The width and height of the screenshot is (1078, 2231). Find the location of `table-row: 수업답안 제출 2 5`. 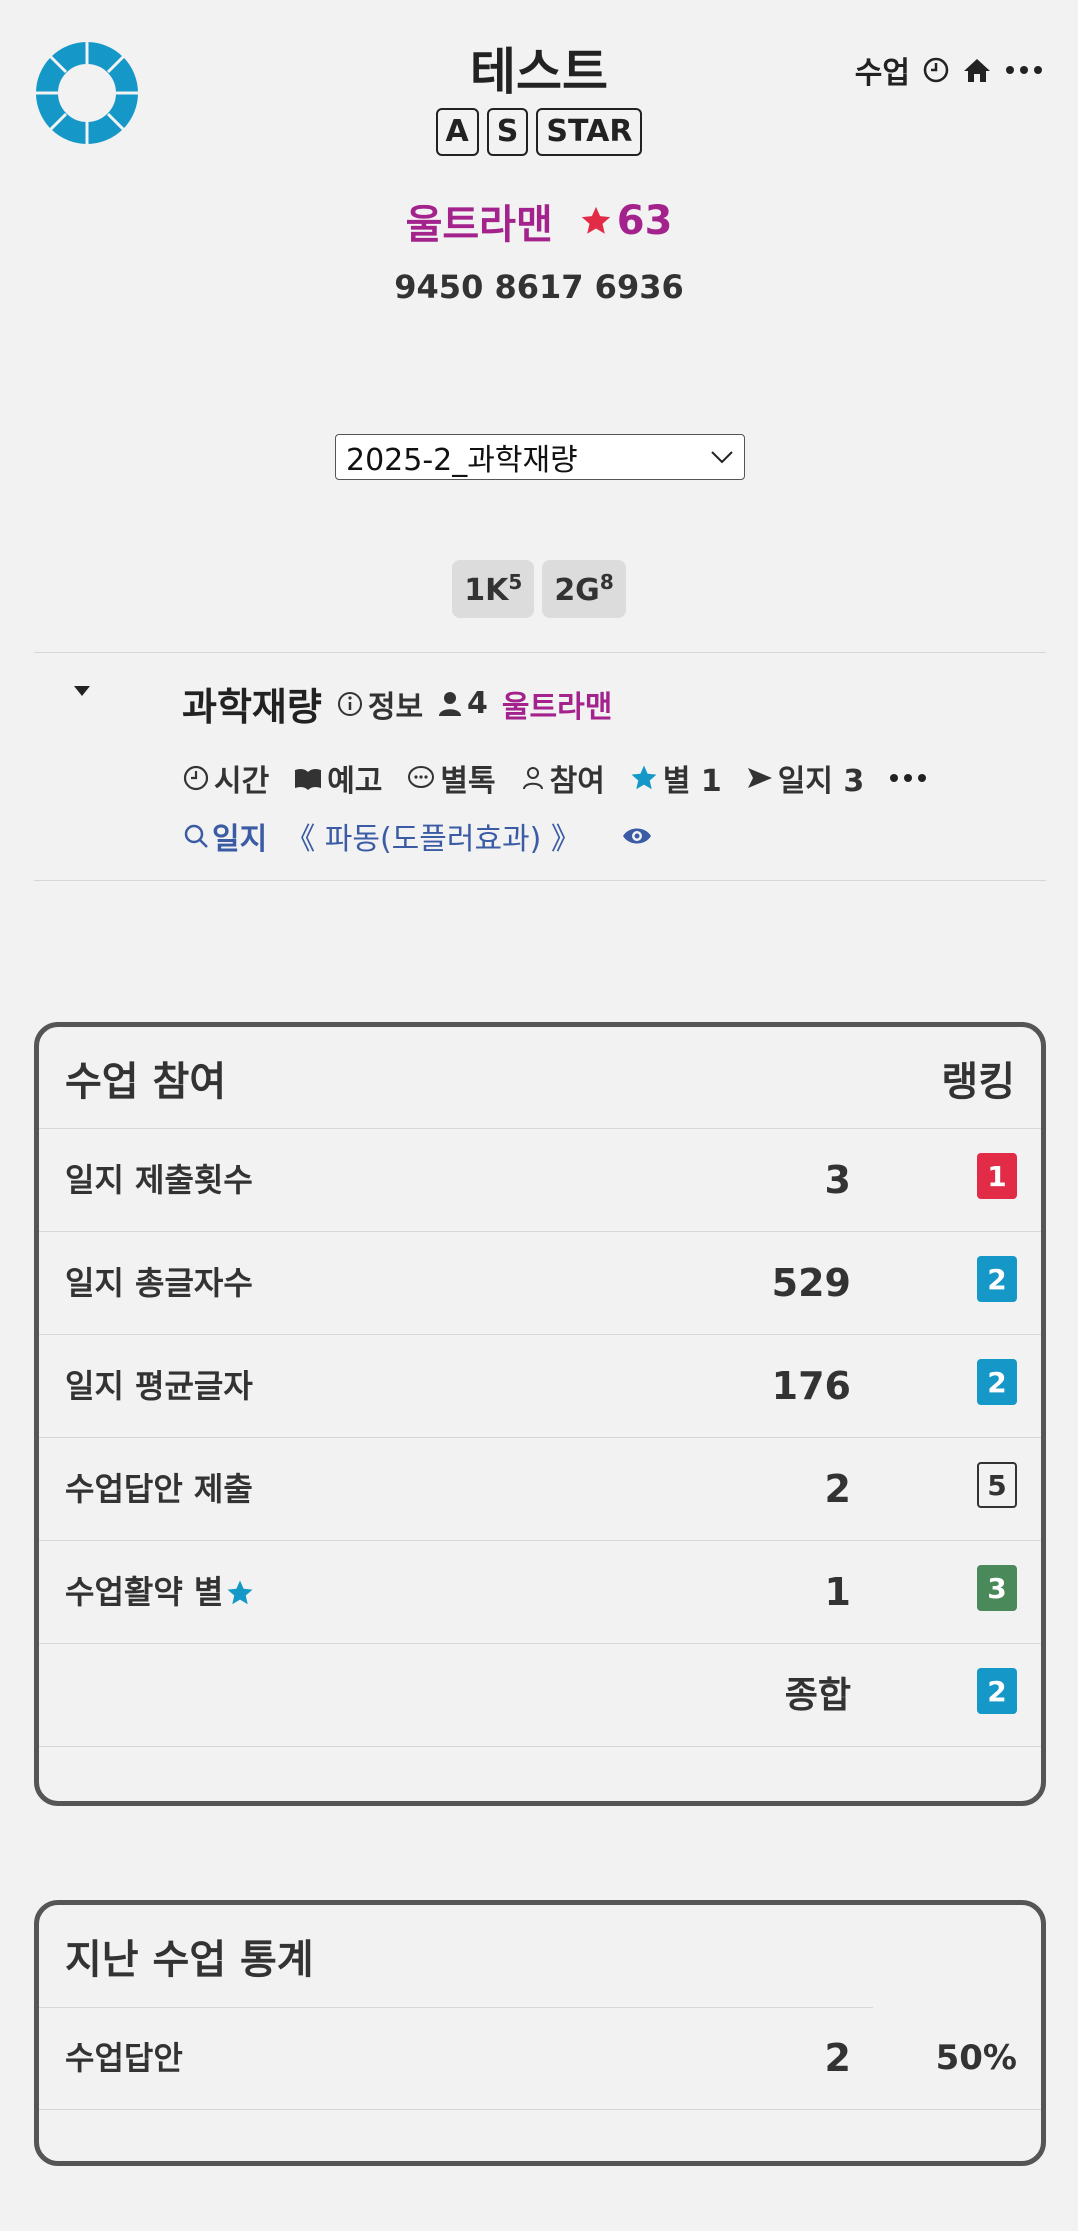

table-row: 수업답안 제출 2 5 is located at coordinates (540, 1489).